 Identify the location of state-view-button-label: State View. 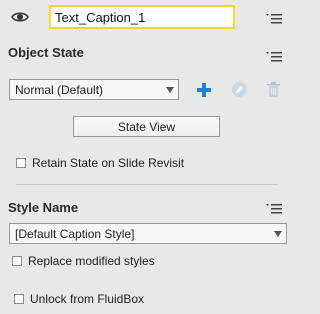
(146, 126).